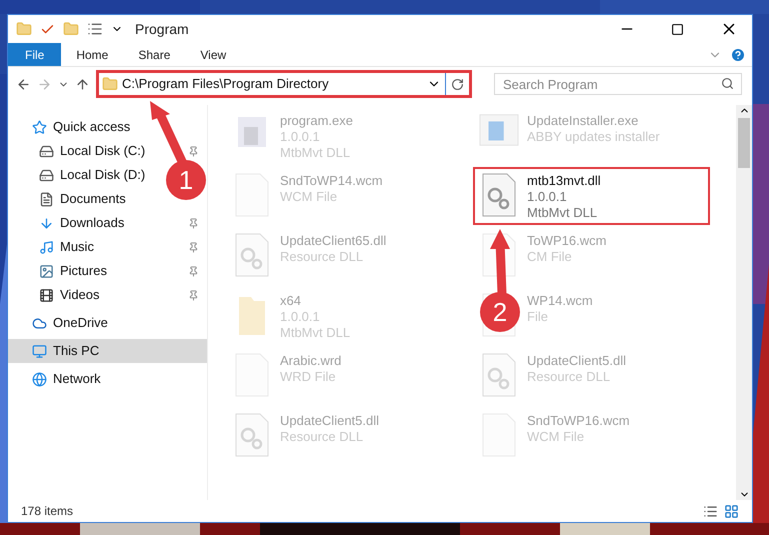 This screenshot has height=535, width=769. I want to click on sidebar-item: Videos, so click(107, 295).